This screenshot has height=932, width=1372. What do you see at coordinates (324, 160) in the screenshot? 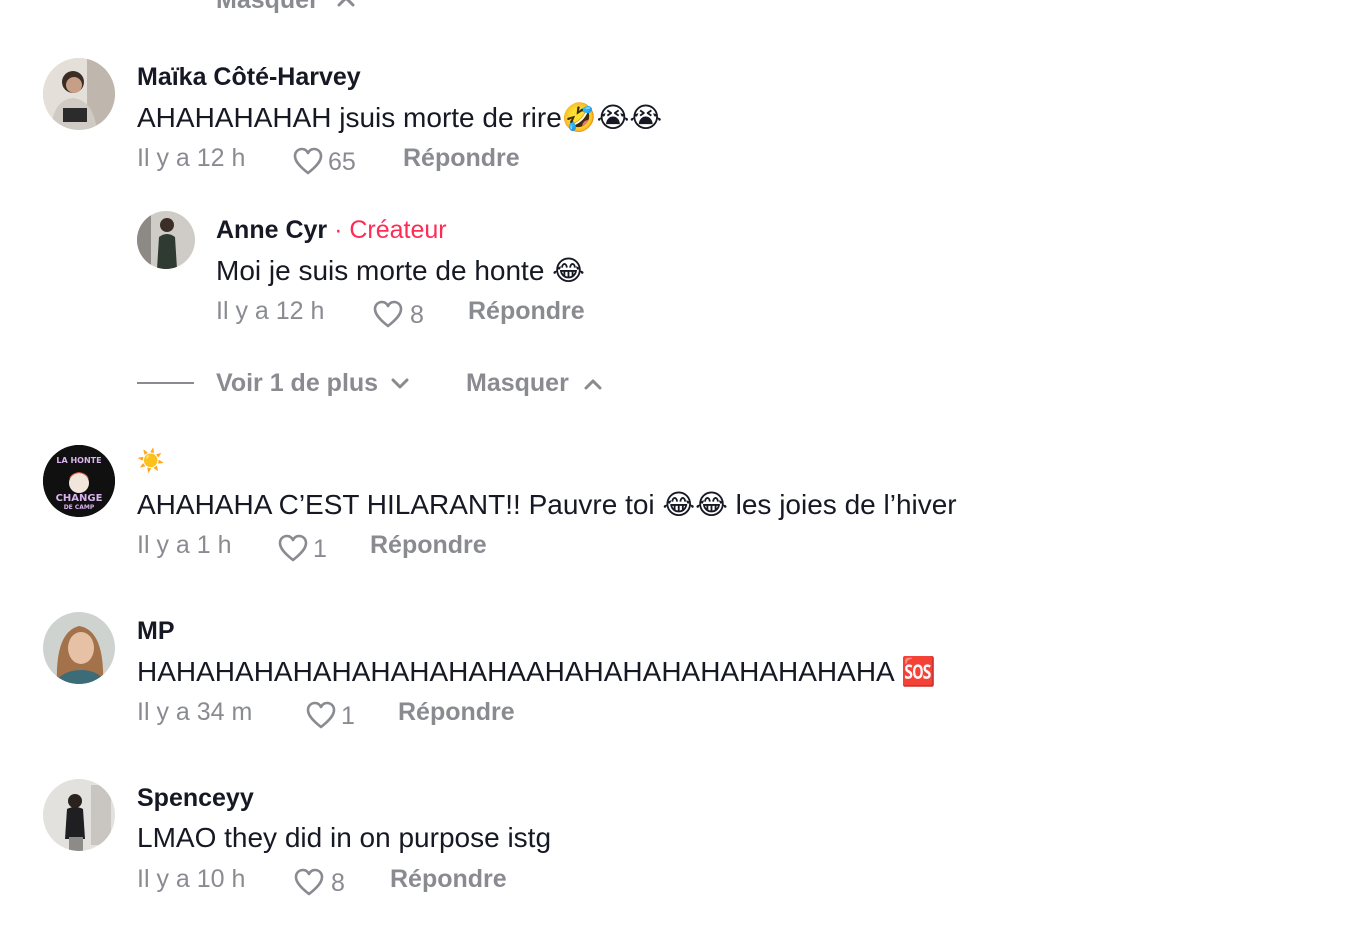
I see `like-button: 65` at bounding box center [324, 160].